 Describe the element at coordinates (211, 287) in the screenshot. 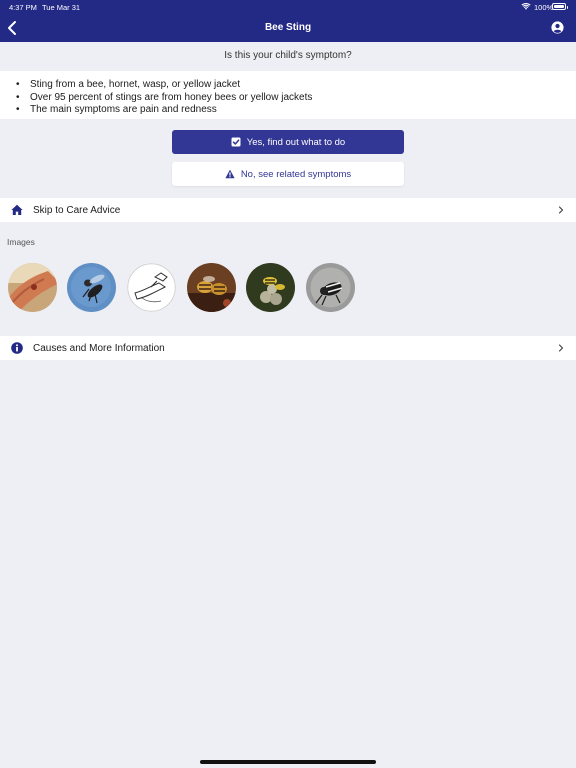

I see `image-thumbnail-honey-bees` at that location.